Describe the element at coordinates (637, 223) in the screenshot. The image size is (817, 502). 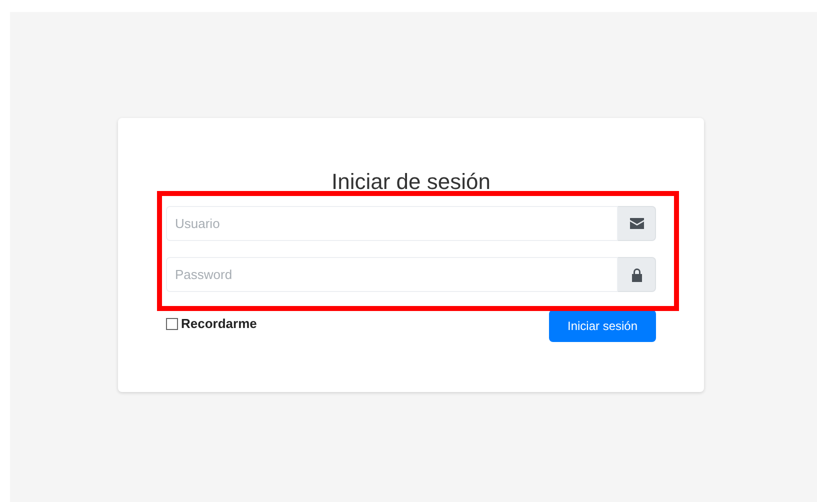
I see `envelope-icon` at that location.